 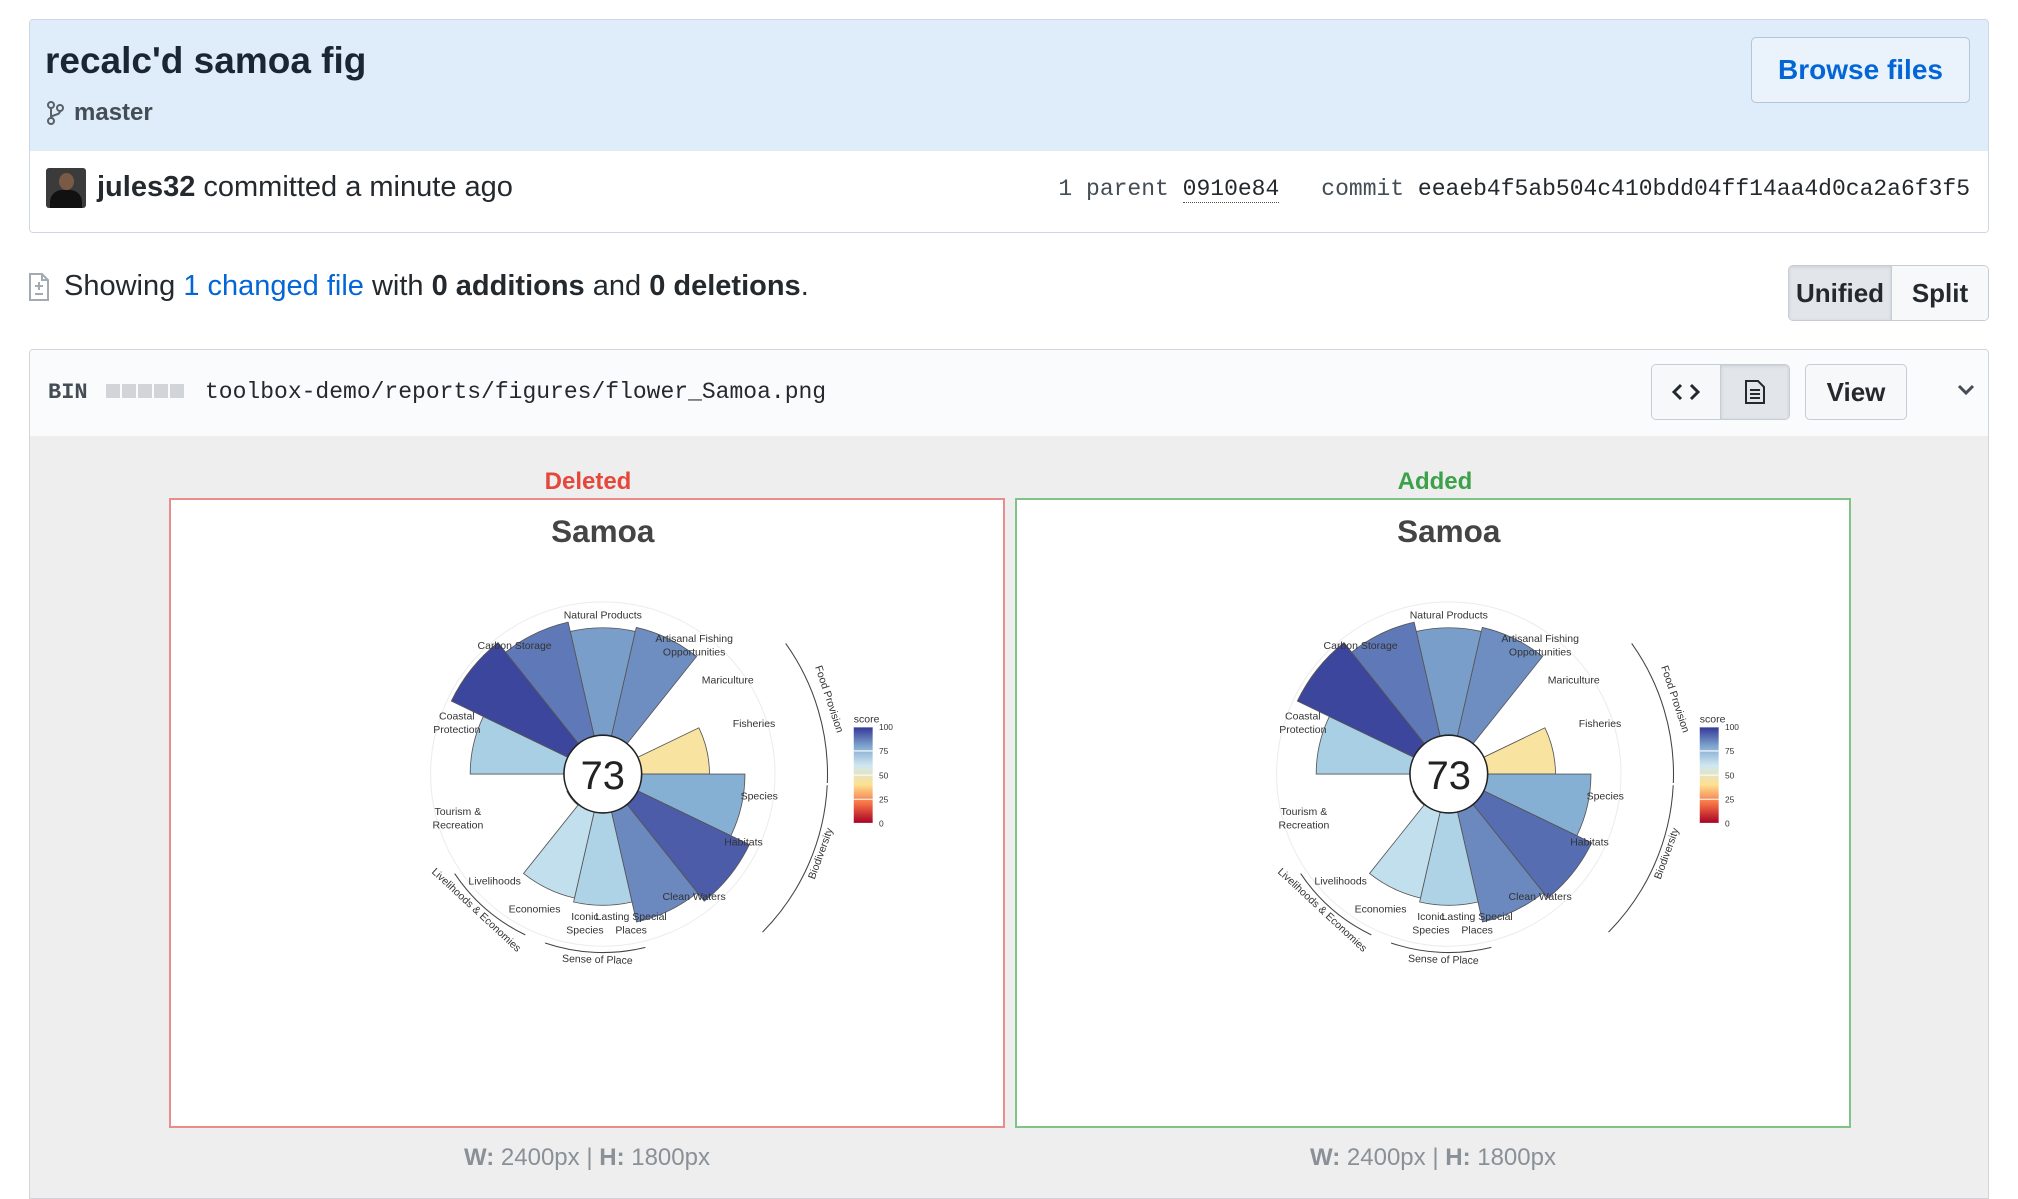 I want to click on deleted-dimensions: W: 2400px | H: 1800px, so click(x=587, y=1158).